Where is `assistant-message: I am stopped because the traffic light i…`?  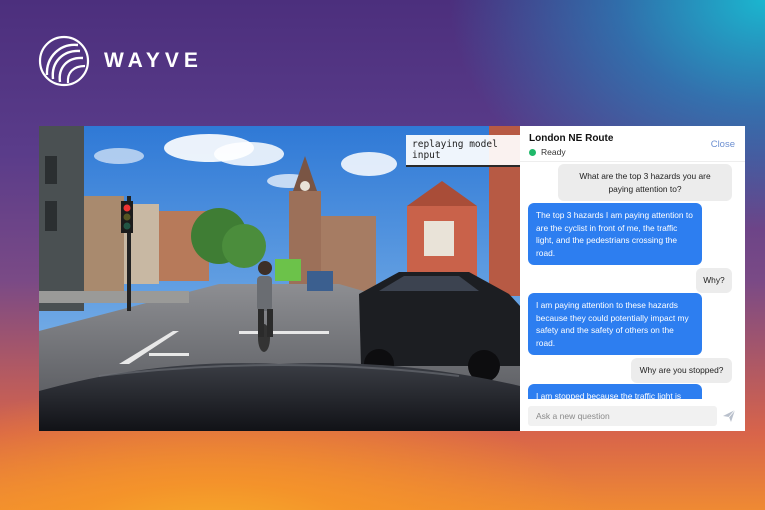
assistant-message: I am stopped because the traffic light i… is located at coordinates (615, 391).